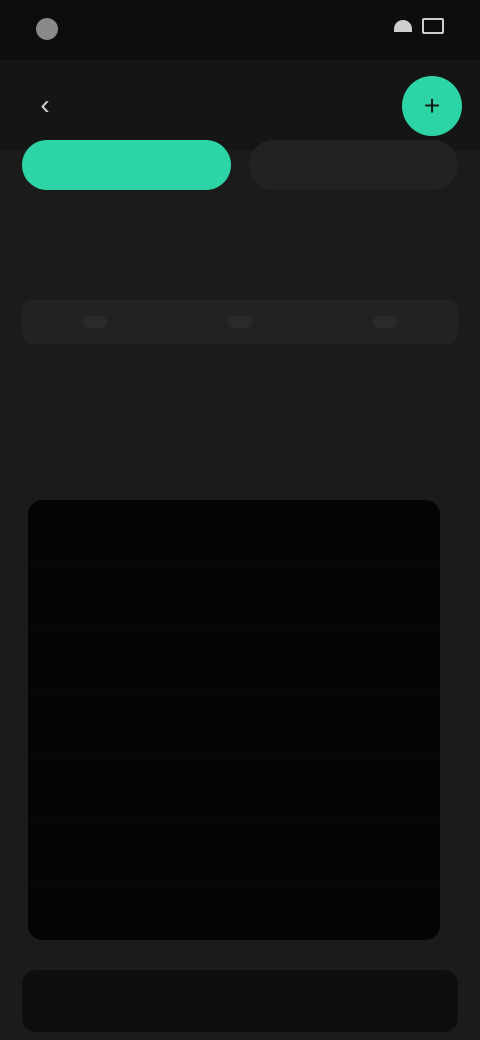 The width and height of the screenshot is (480, 1040). I want to click on back-button: ‹, so click(45, 105).